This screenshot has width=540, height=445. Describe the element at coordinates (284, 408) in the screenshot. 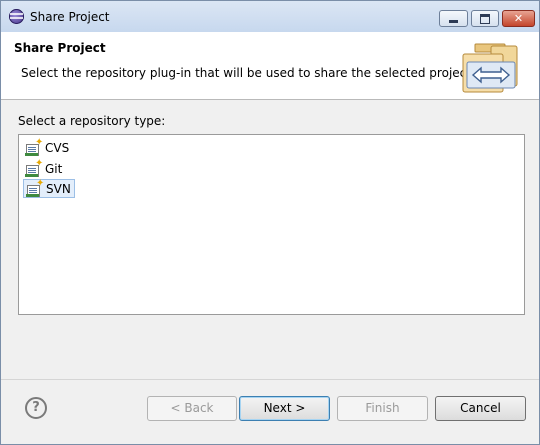

I see `next-button: Next >` at that location.